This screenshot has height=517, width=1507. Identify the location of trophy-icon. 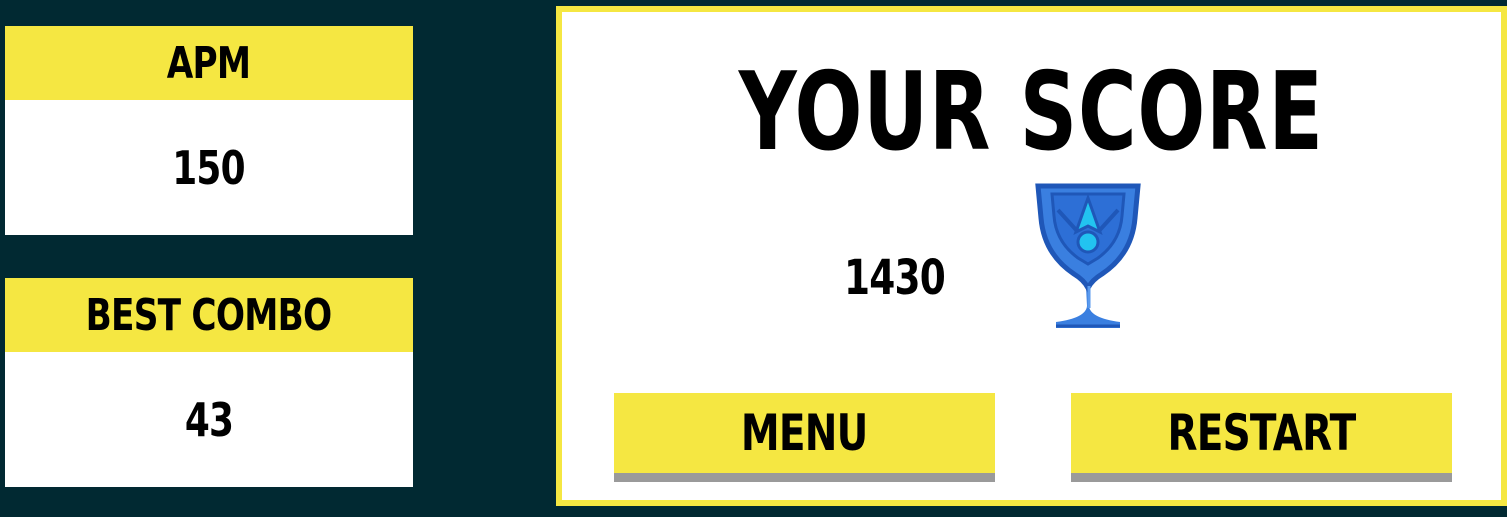
(1088, 255).